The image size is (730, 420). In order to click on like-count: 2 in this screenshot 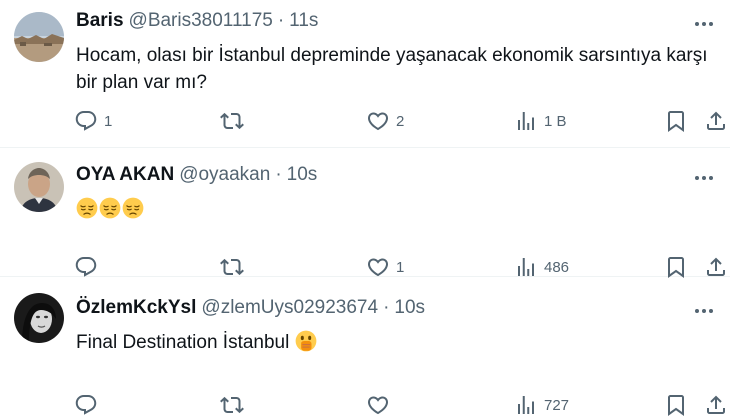, I will do `click(400, 121)`.